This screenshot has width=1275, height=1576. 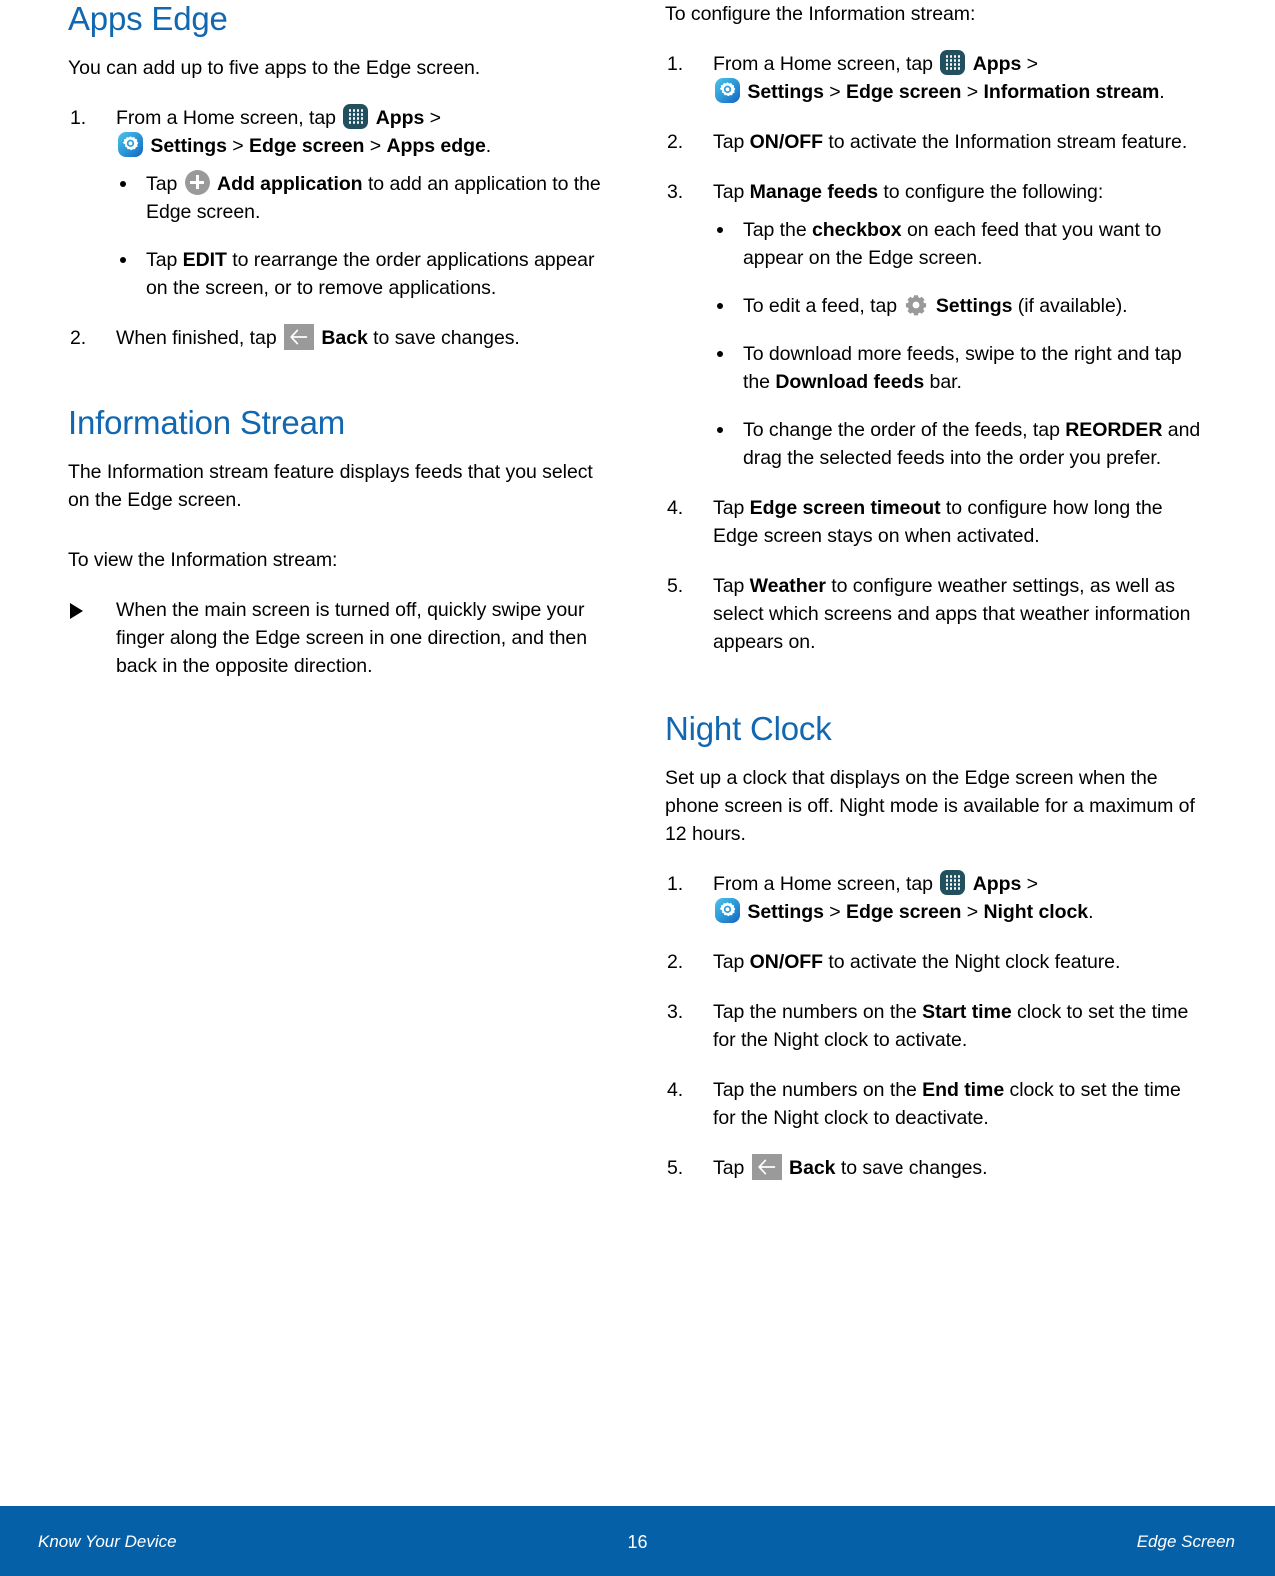 I want to click on information-stream-view-lead: To view the Information stream:, so click(x=203, y=559).